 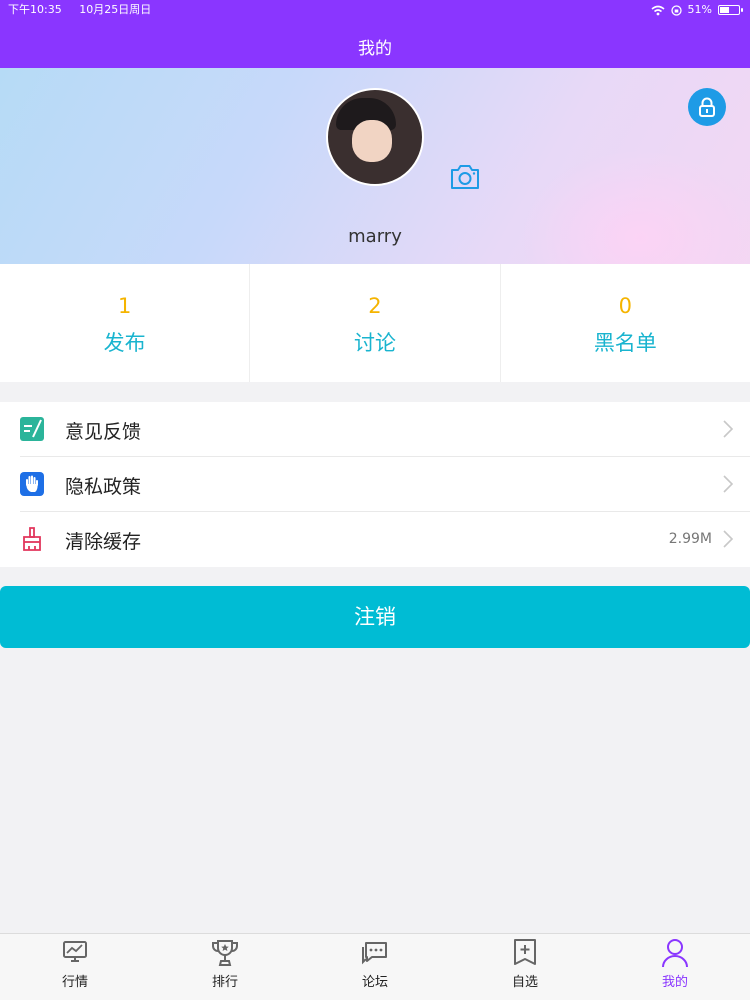 I want to click on battery-icon, so click(x=730, y=10).